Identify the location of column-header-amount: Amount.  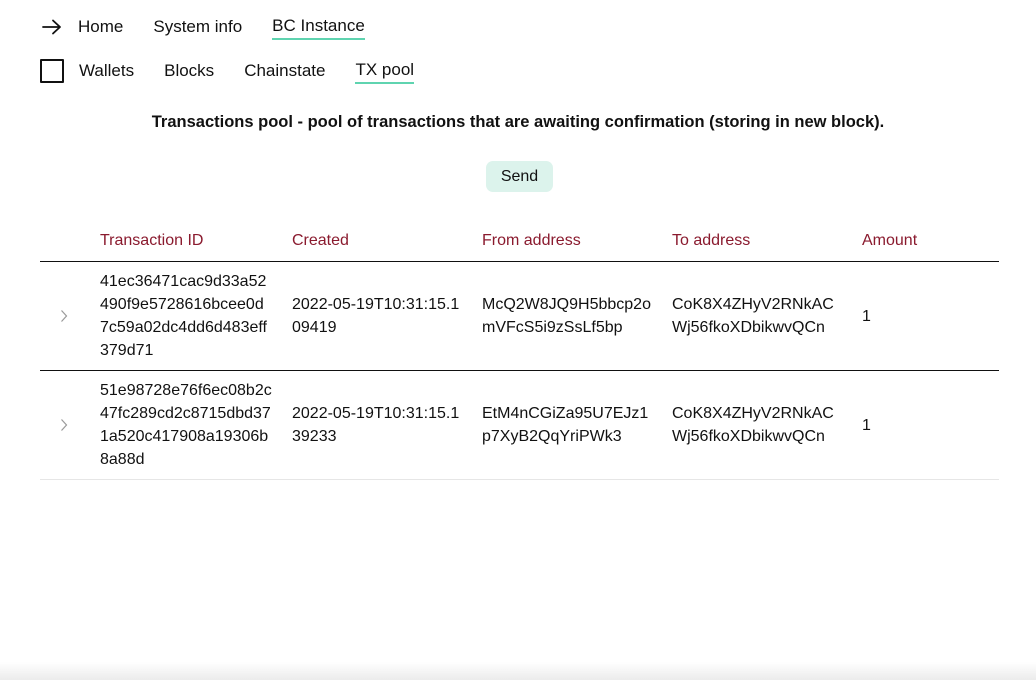
(889, 241).